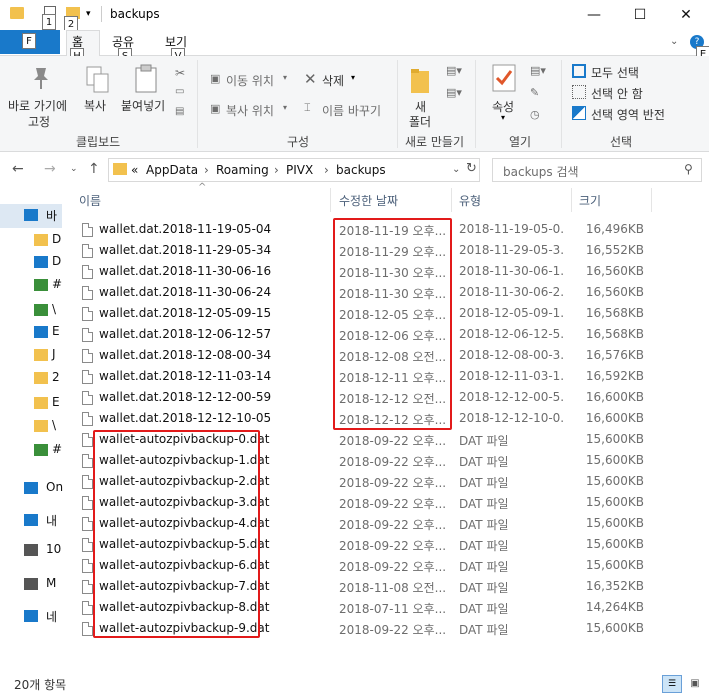 The height and width of the screenshot is (697, 709). Describe the element at coordinates (590, 200) in the screenshot. I see `column-header-size: 크기` at that location.